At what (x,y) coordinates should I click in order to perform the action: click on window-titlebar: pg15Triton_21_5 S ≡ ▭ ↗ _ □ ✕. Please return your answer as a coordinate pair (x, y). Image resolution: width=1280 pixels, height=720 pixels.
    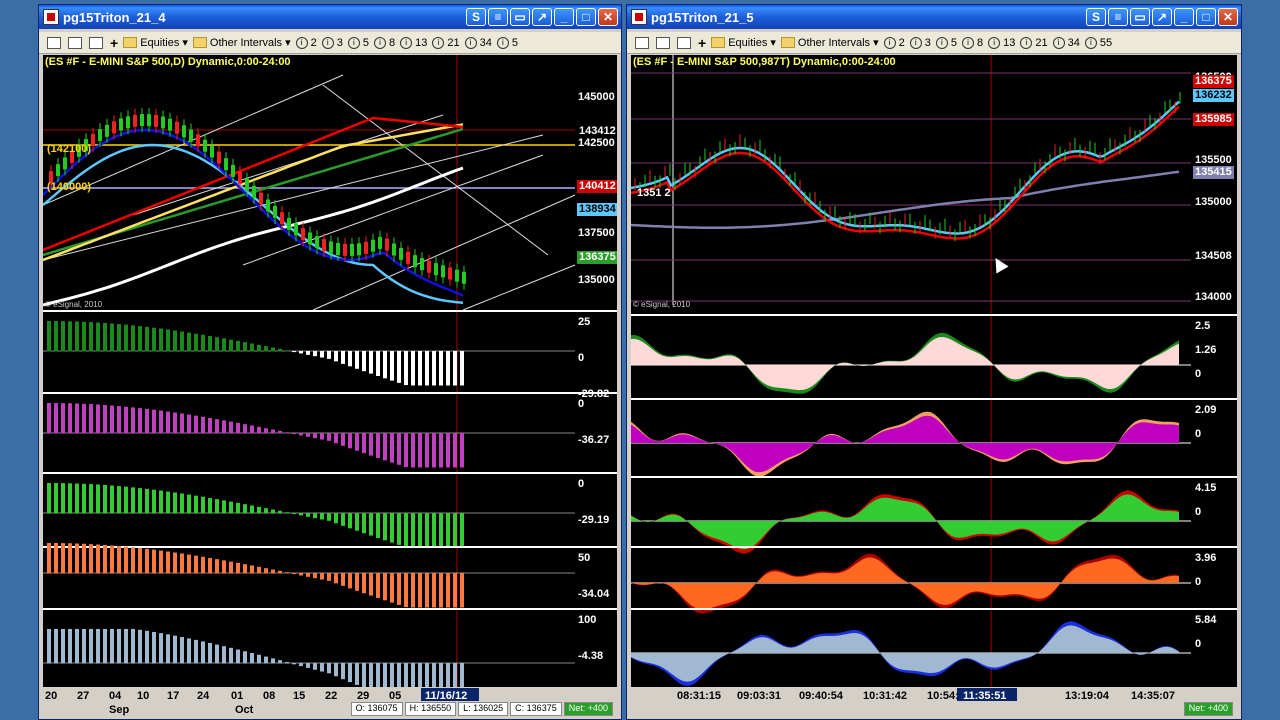
    Looking at the image, I should click on (934, 17).